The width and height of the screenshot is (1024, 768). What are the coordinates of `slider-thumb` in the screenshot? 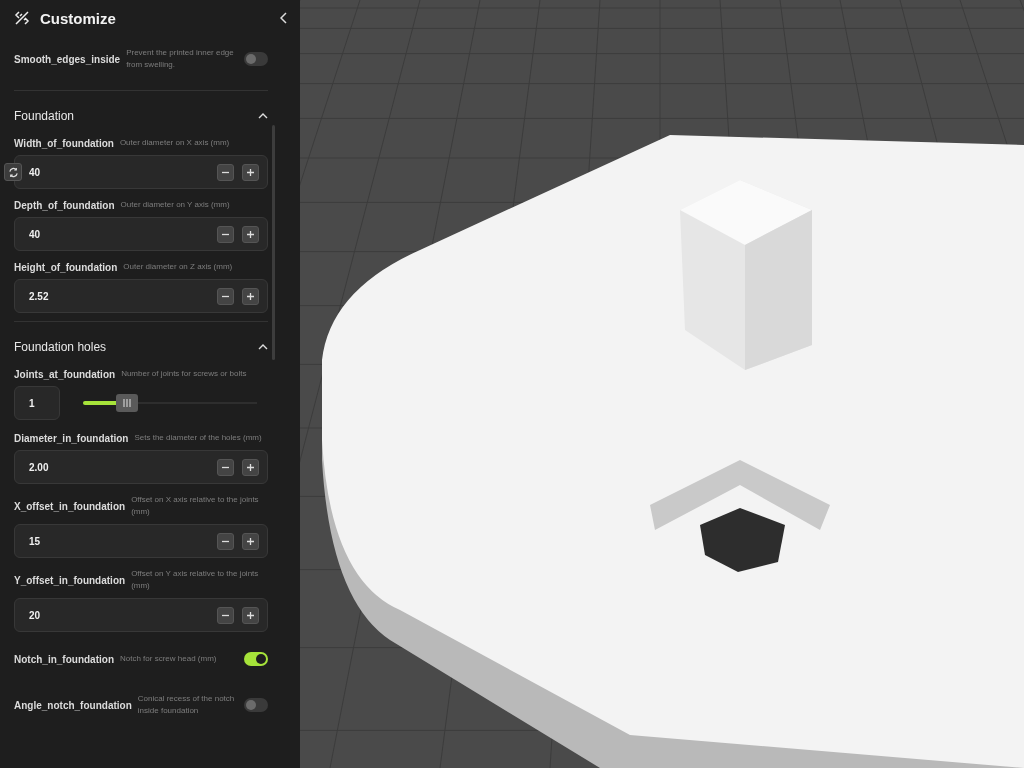 It's located at (126, 403).